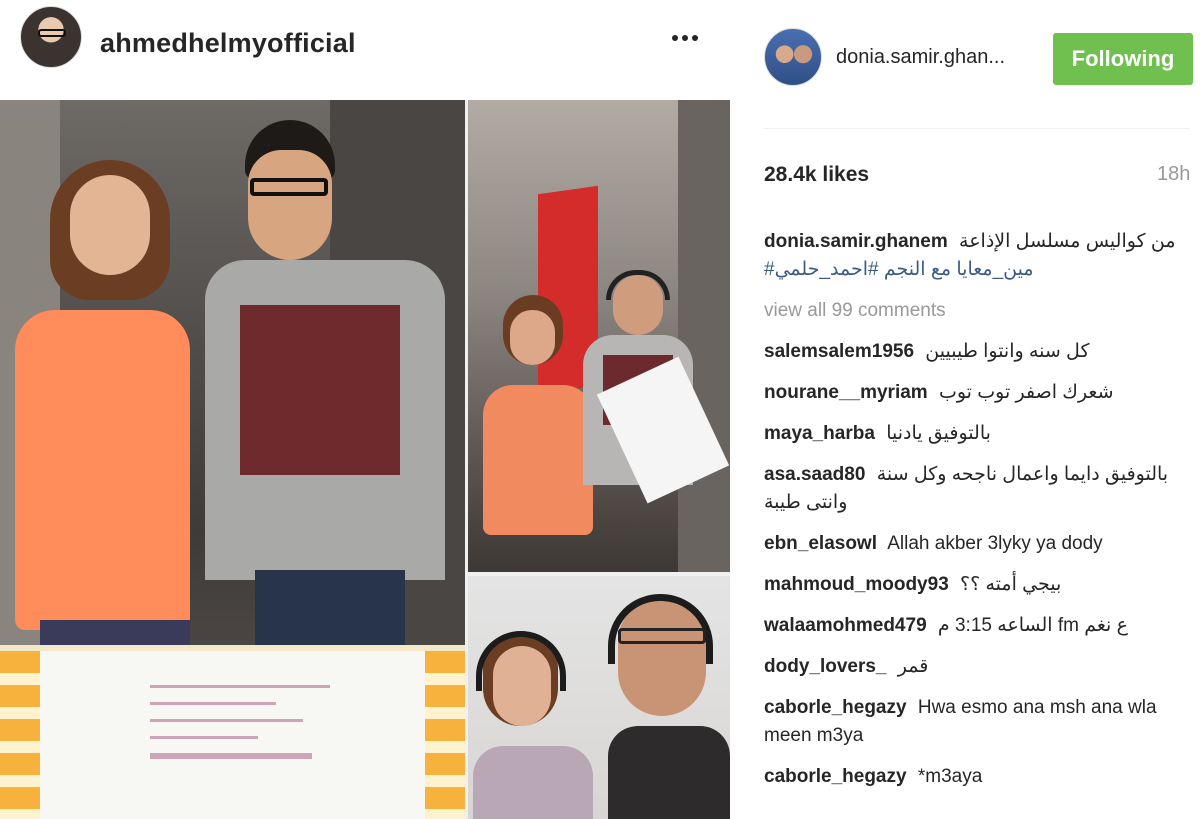 This screenshot has width=1200, height=819. Describe the element at coordinates (856, 584) in the screenshot. I see `comment-username: mahmoud_moody93` at that location.